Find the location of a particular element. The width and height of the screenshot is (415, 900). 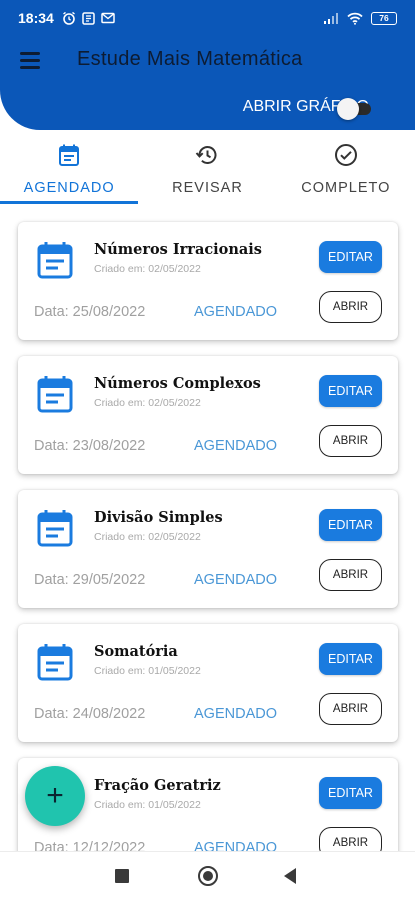

plus-icon: + is located at coordinates (55, 795).